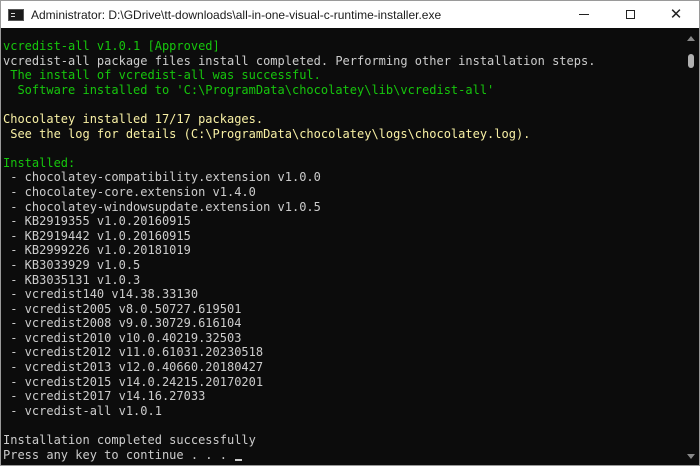  Describe the element at coordinates (343, 338) in the screenshot. I see `console-line: - vcredist2010 v10.0.40219.32503` at that location.